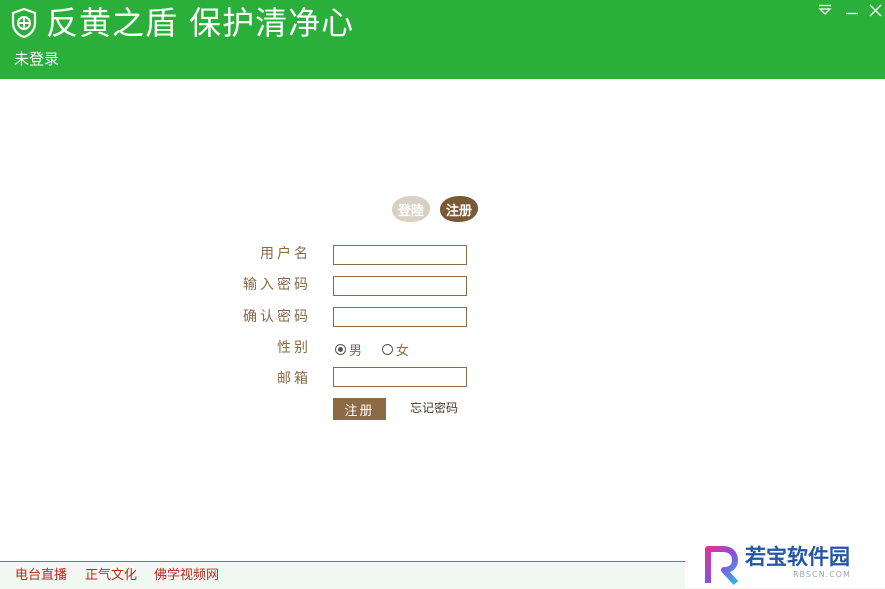  I want to click on username-label: 用户名, so click(285, 254).